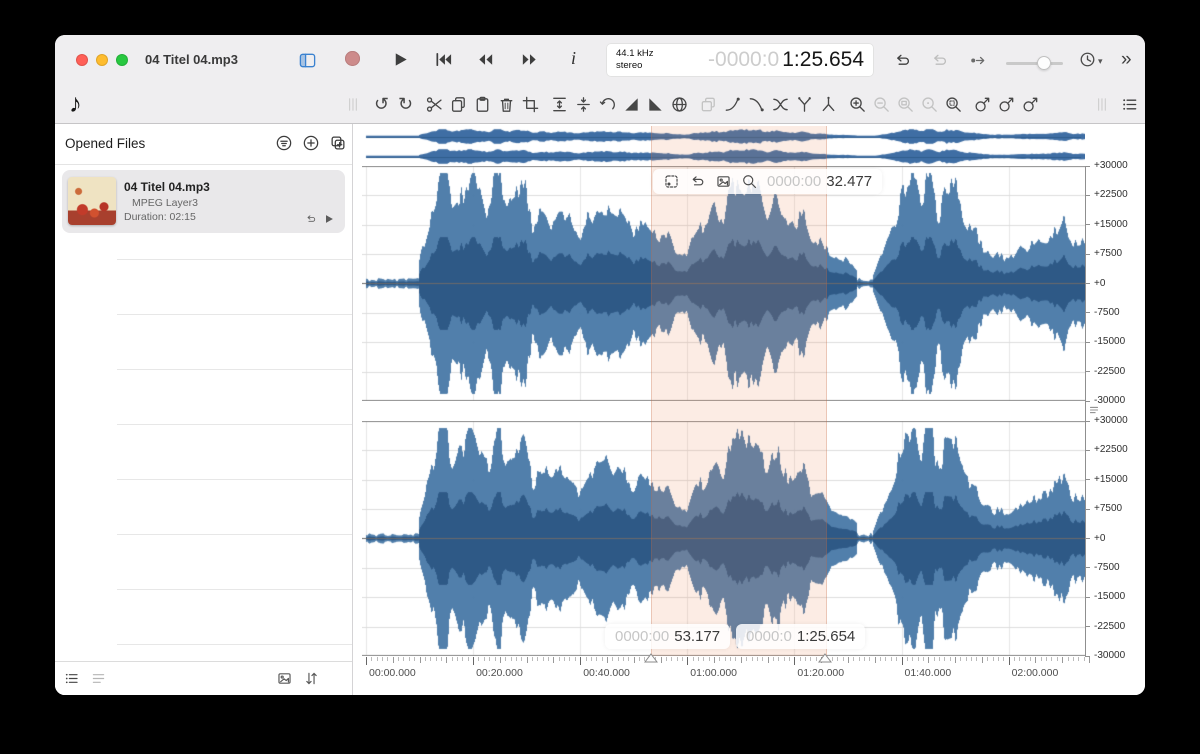  I want to click on copy-button, so click(458, 104).